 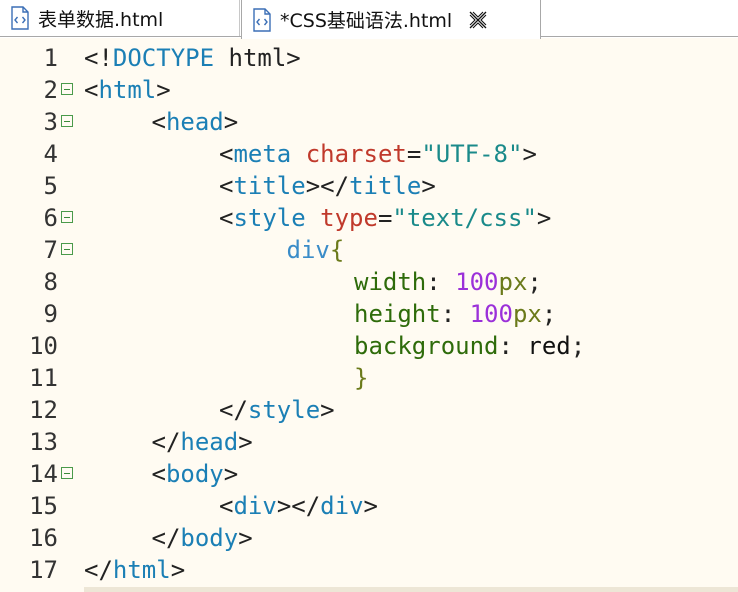 What do you see at coordinates (369, 122) in the screenshot?
I see `code-line: 3 <head>` at bounding box center [369, 122].